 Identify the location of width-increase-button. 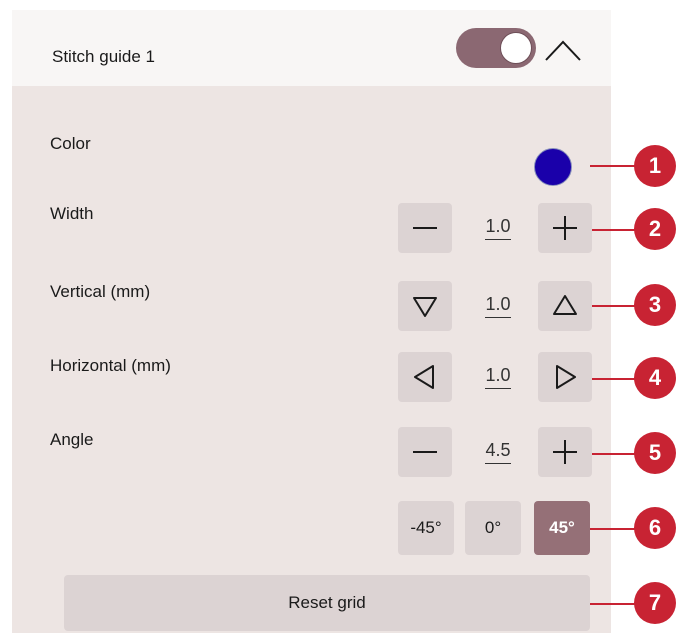
(565, 228).